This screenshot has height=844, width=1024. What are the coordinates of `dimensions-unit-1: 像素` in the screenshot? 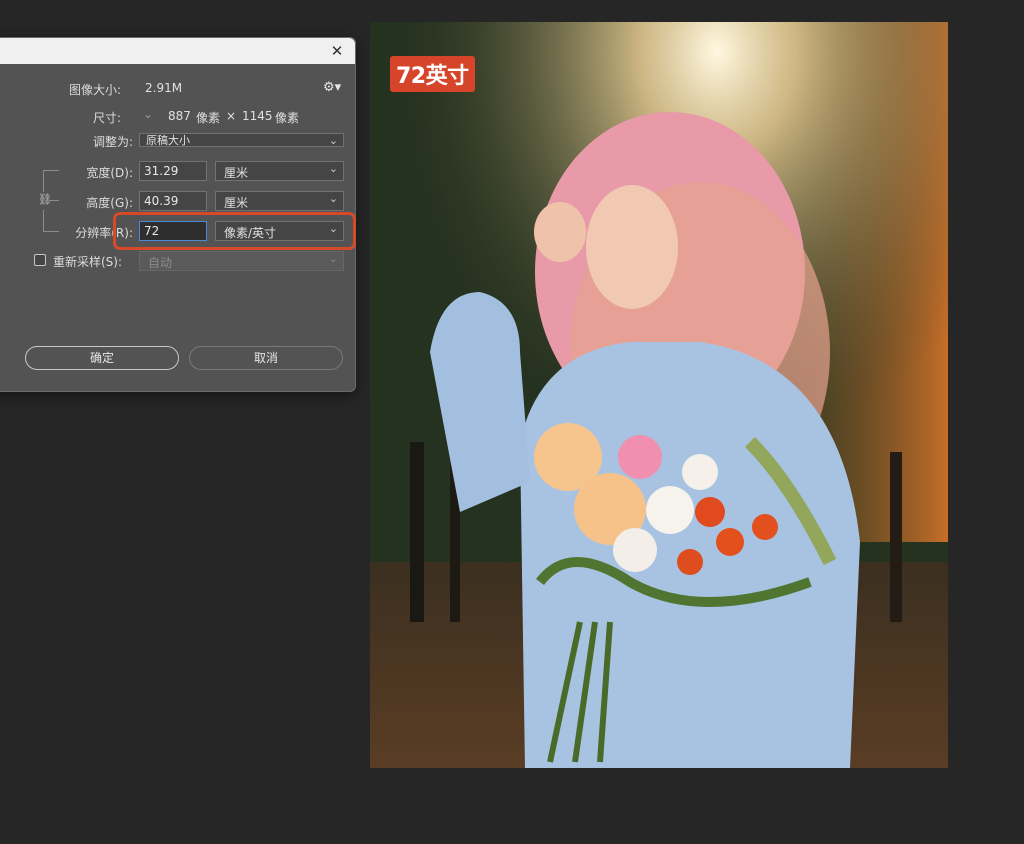 It's located at (208, 118).